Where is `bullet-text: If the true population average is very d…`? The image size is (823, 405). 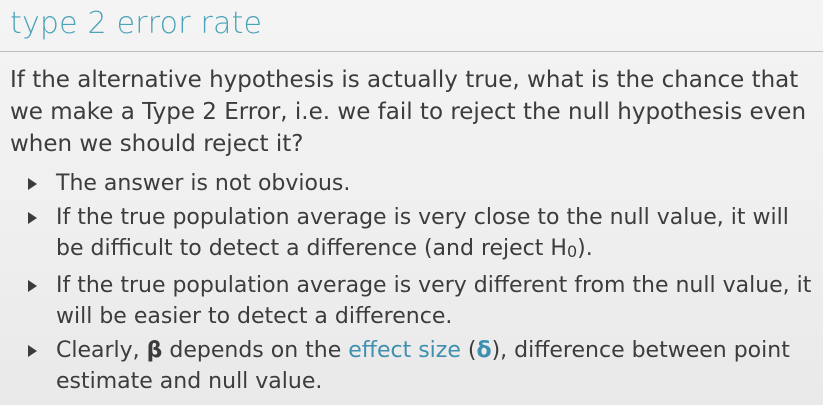
bullet-text: If the true population average is very d… is located at coordinates (434, 301).